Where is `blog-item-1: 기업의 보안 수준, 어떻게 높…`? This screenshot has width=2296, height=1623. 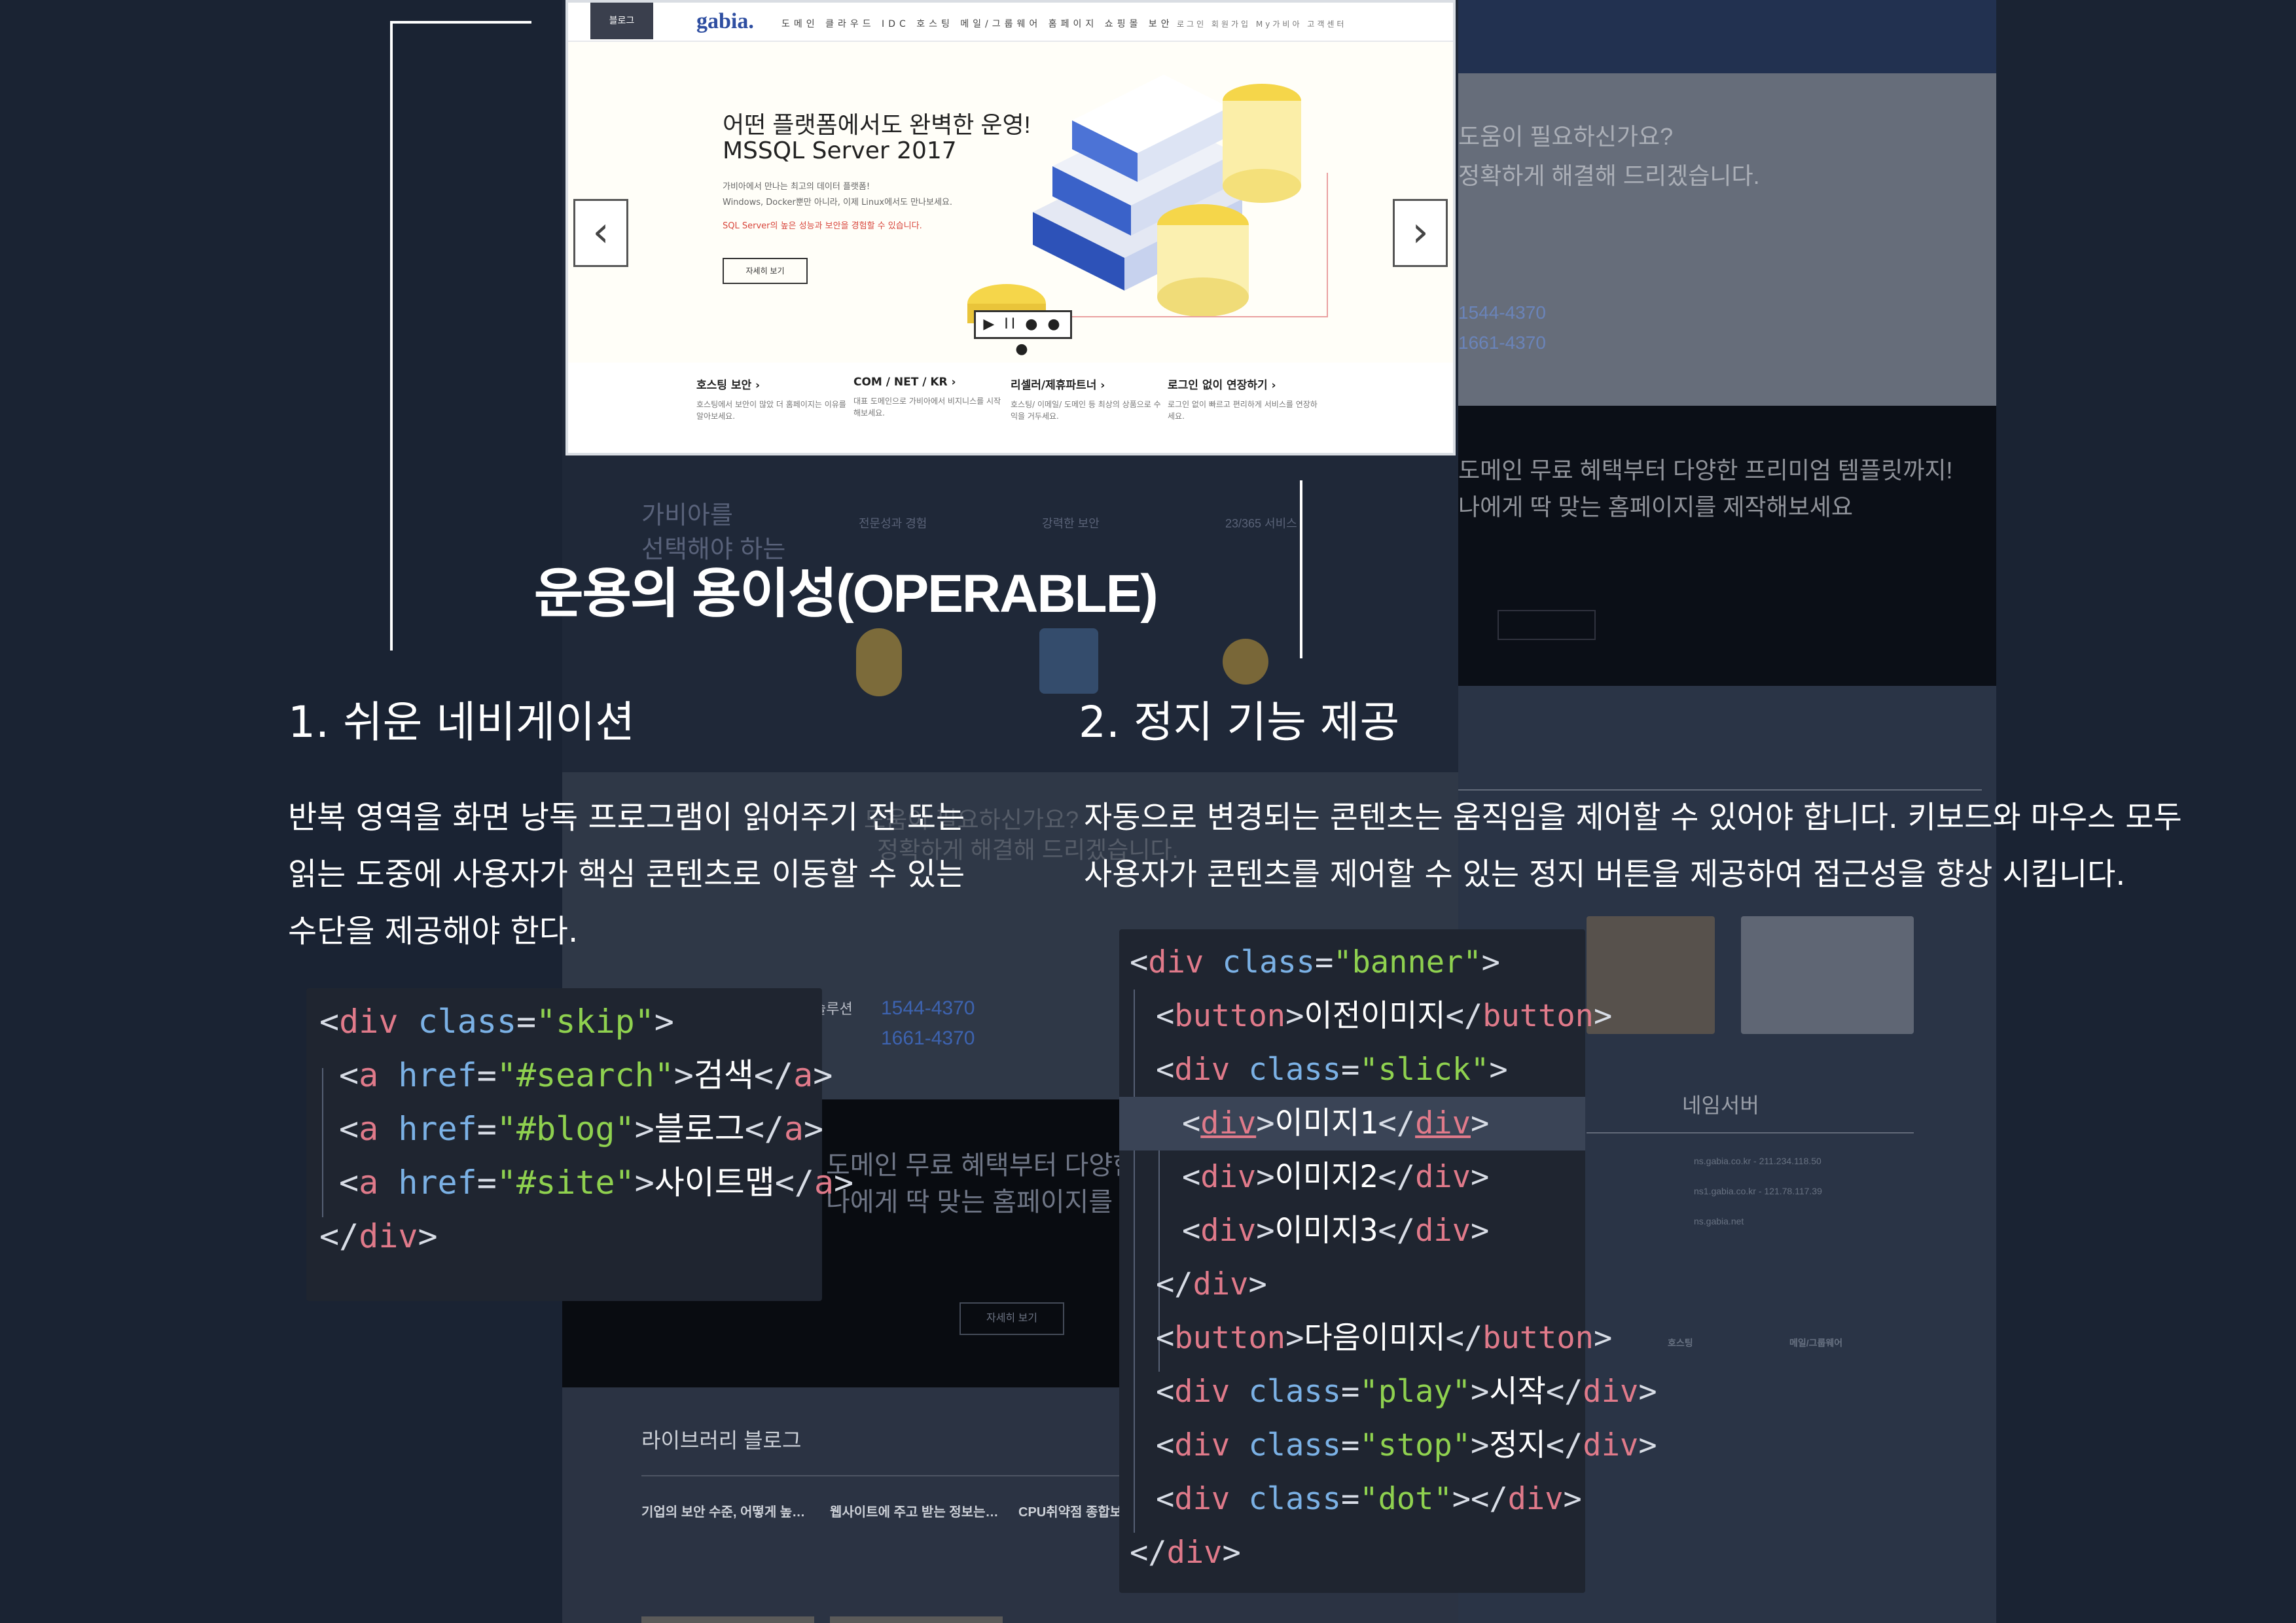
blog-item-1: 기업의 보안 수준, 어떻게 높… is located at coordinates (723, 1512).